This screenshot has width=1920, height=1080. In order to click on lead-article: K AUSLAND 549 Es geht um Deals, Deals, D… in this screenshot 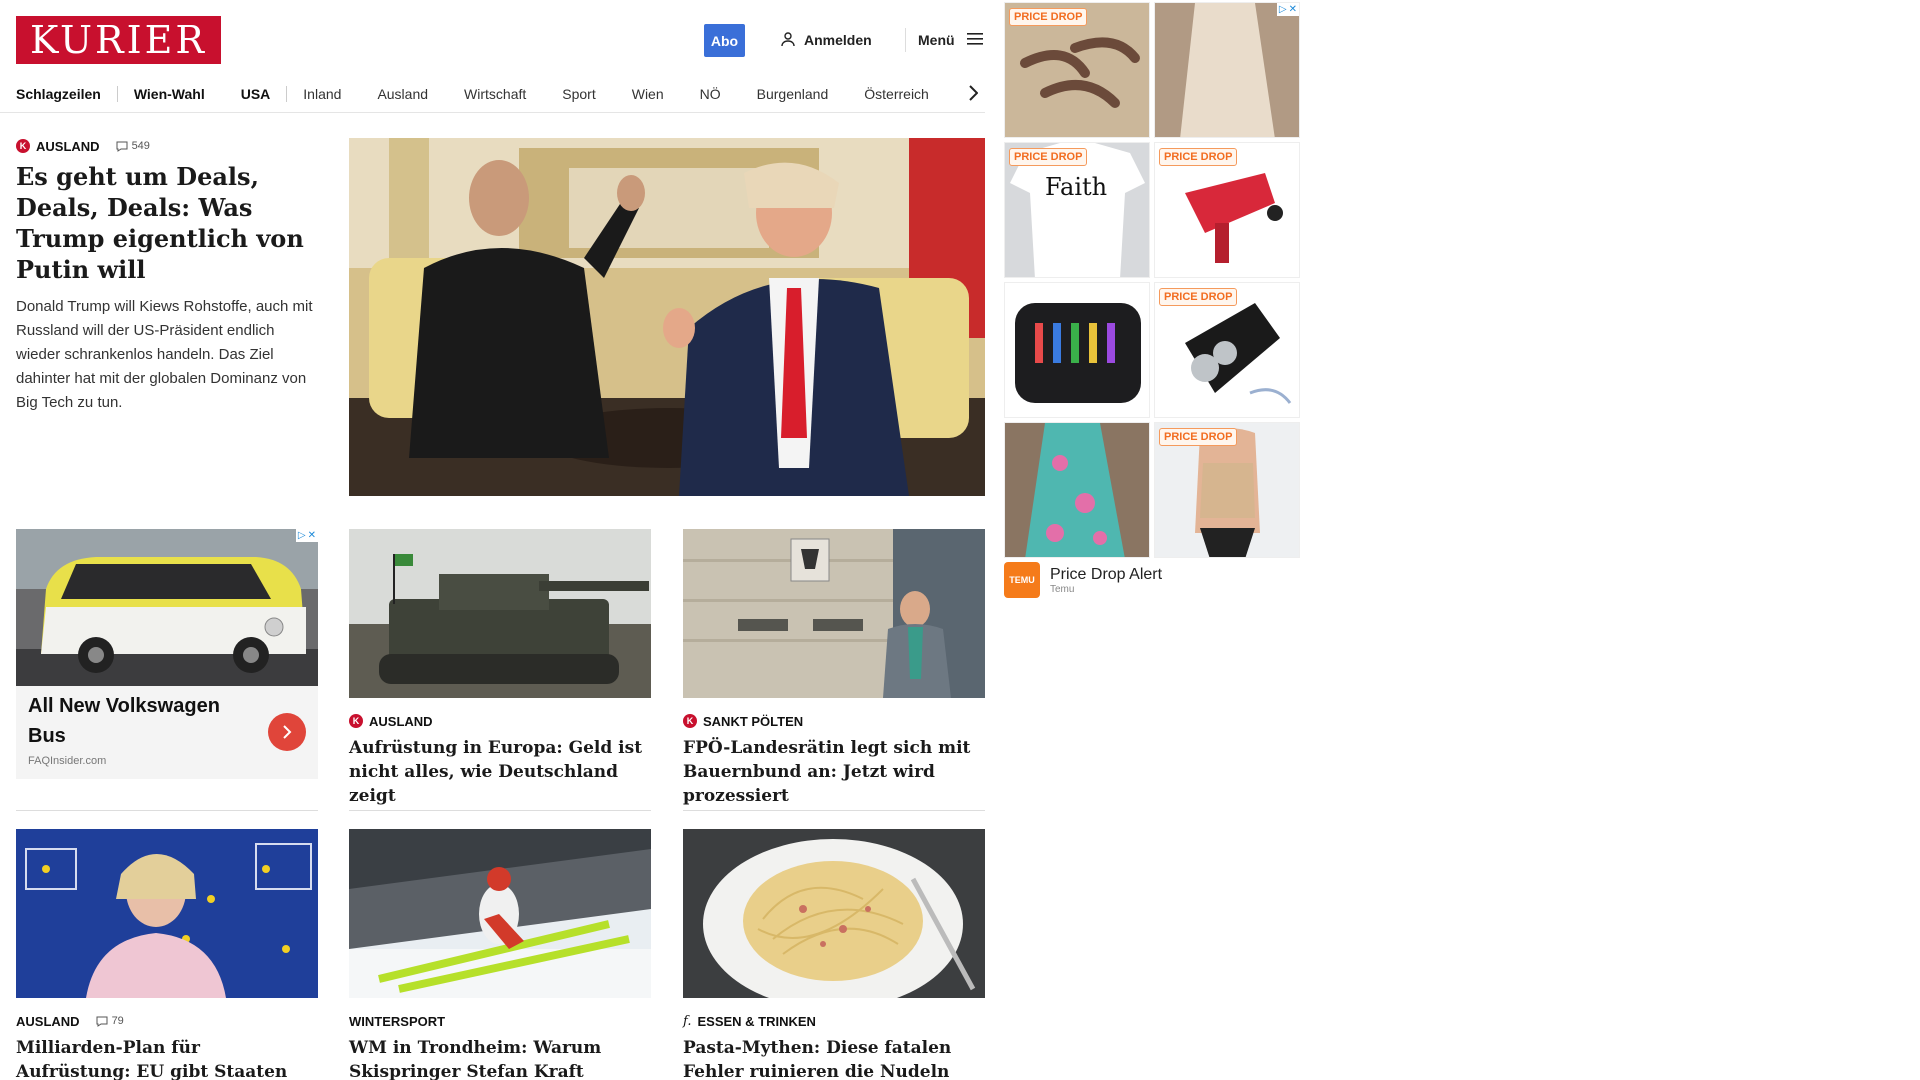, I will do `click(167, 276)`.